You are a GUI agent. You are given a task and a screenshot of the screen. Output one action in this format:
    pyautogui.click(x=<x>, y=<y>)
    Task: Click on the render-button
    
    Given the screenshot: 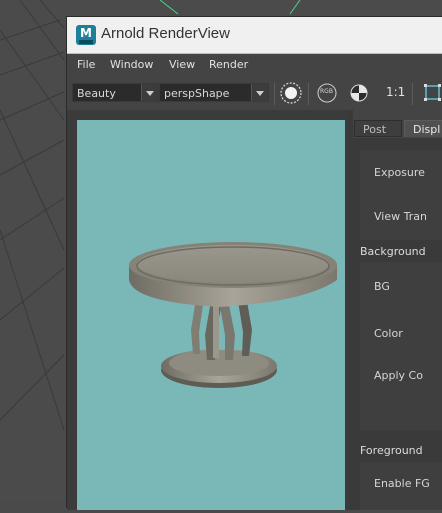 What is the action you would take?
    pyautogui.click(x=291, y=93)
    